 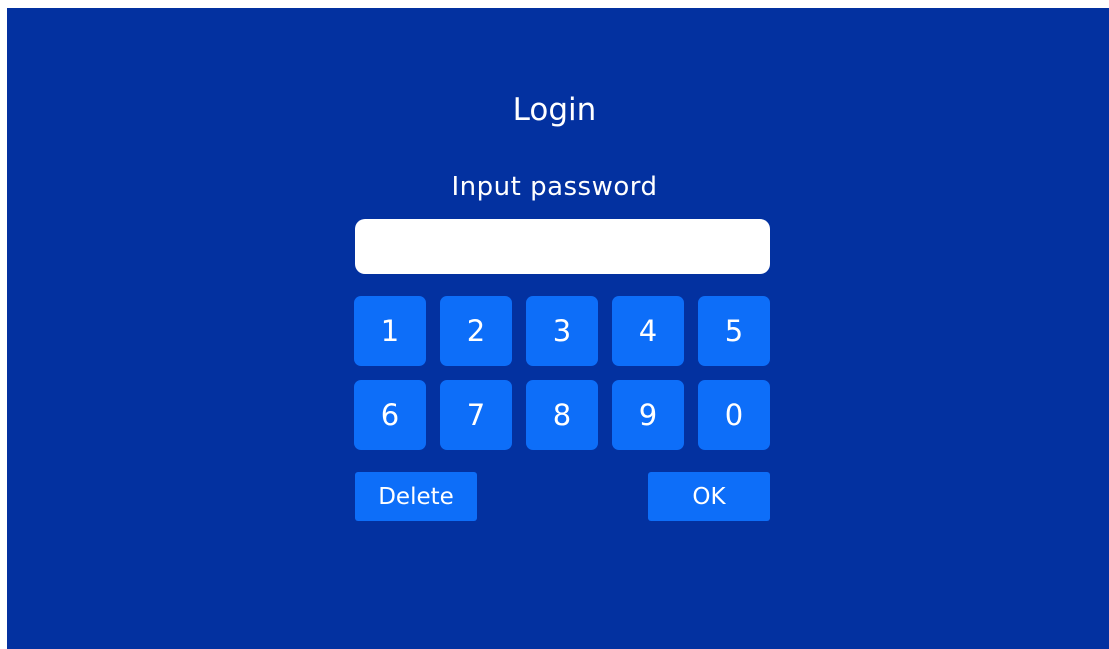 What do you see at coordinates (390, 415) in the screenshot?
I see `key-6-button: 6` at bounding box center [390, 415].